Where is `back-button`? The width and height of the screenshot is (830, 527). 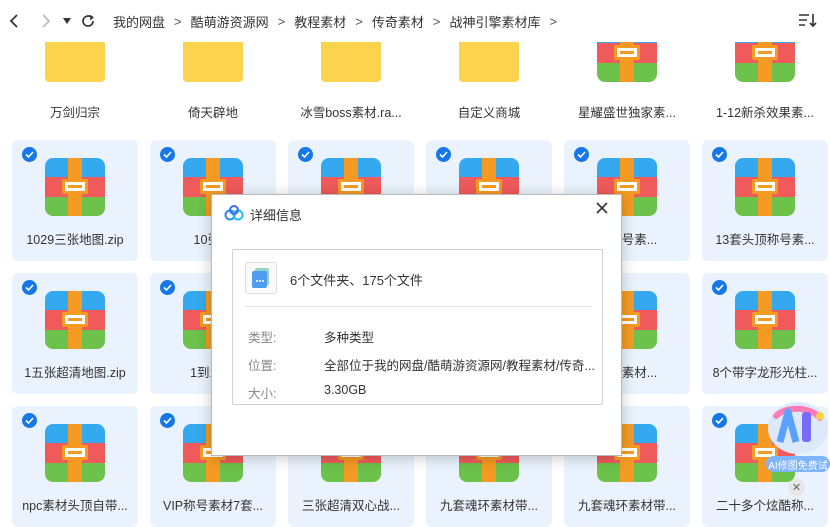 back-button is located at coordinates (14, 21).